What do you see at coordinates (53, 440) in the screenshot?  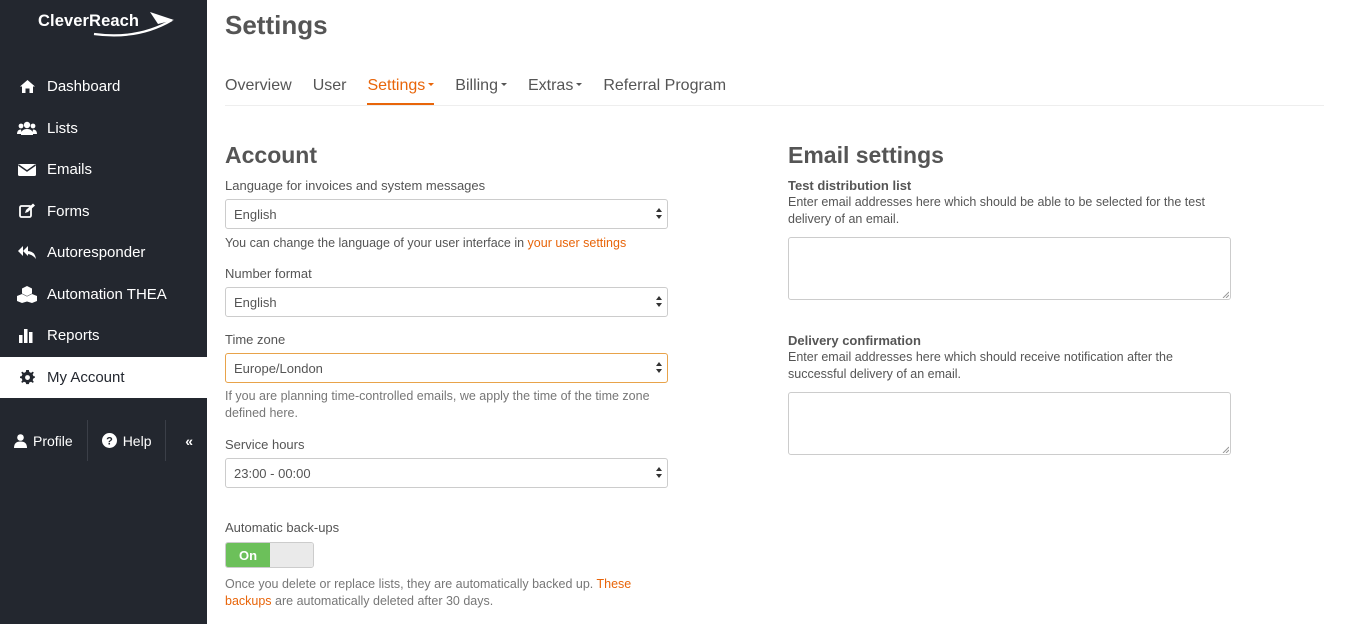 I see `profile-label: Profile` at bounding box center [53, 440].